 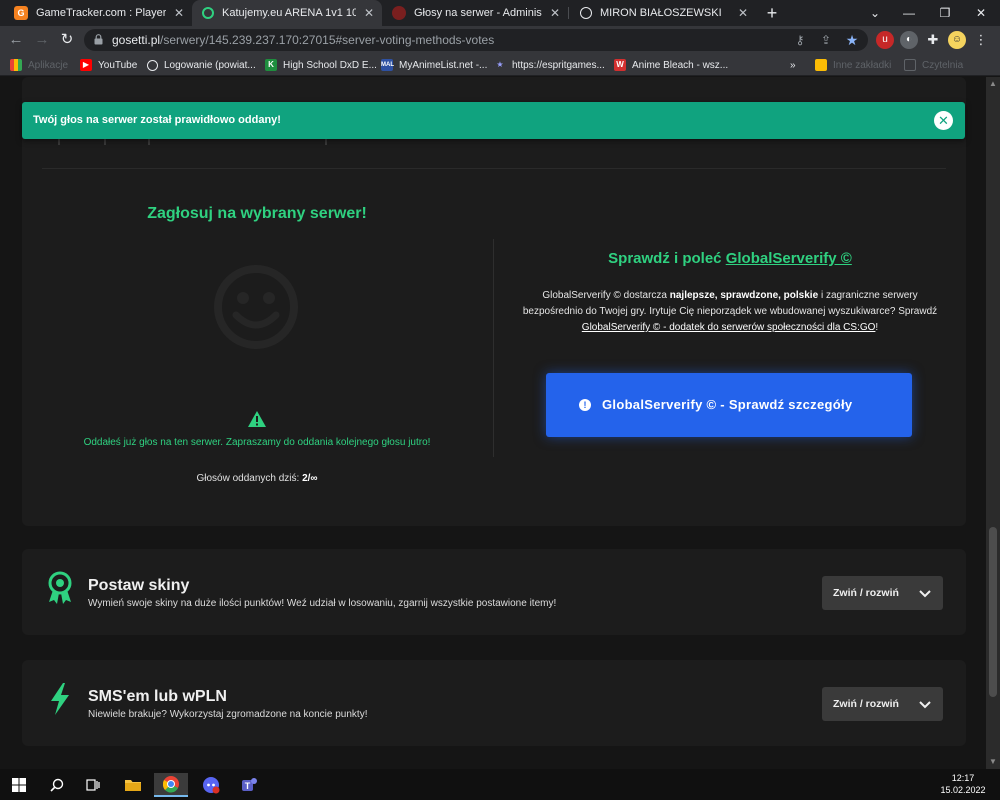 What do you see at coordinates (993, 423) in the screenshot?
I see `page-scrollbar: ▲ ▼` at bounding box center [993, 423].